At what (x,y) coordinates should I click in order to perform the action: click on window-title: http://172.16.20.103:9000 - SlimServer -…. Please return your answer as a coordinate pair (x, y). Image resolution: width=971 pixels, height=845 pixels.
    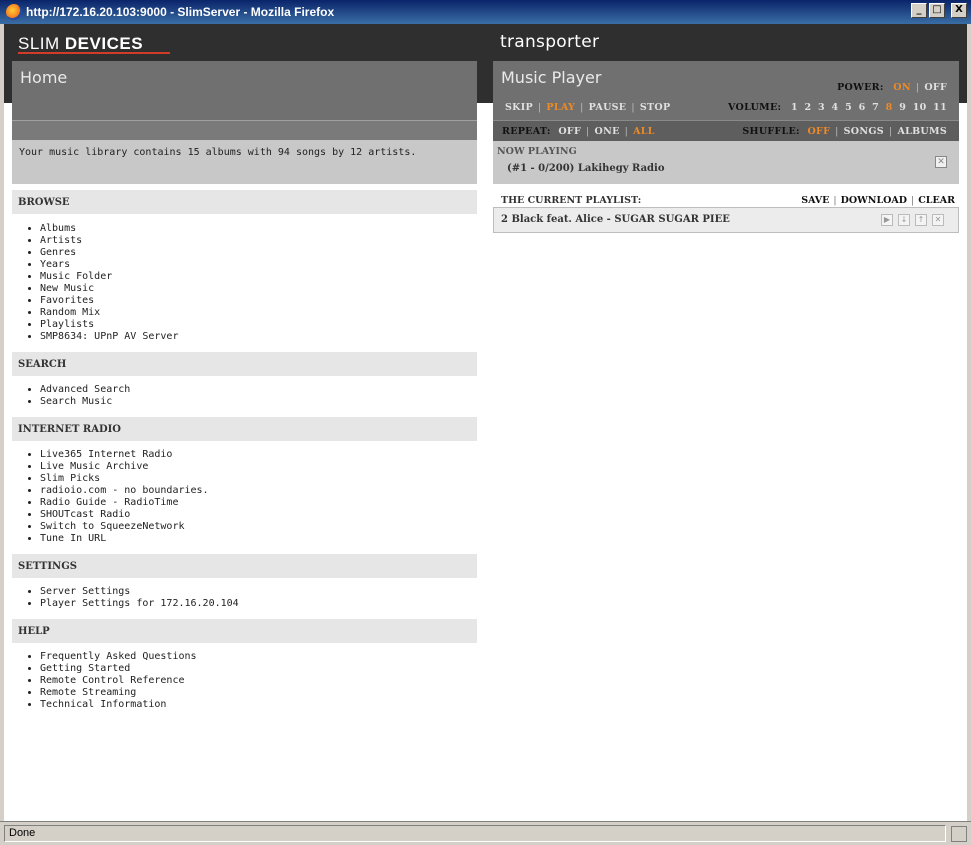
    Looking at the image, I should click on (180, 12).